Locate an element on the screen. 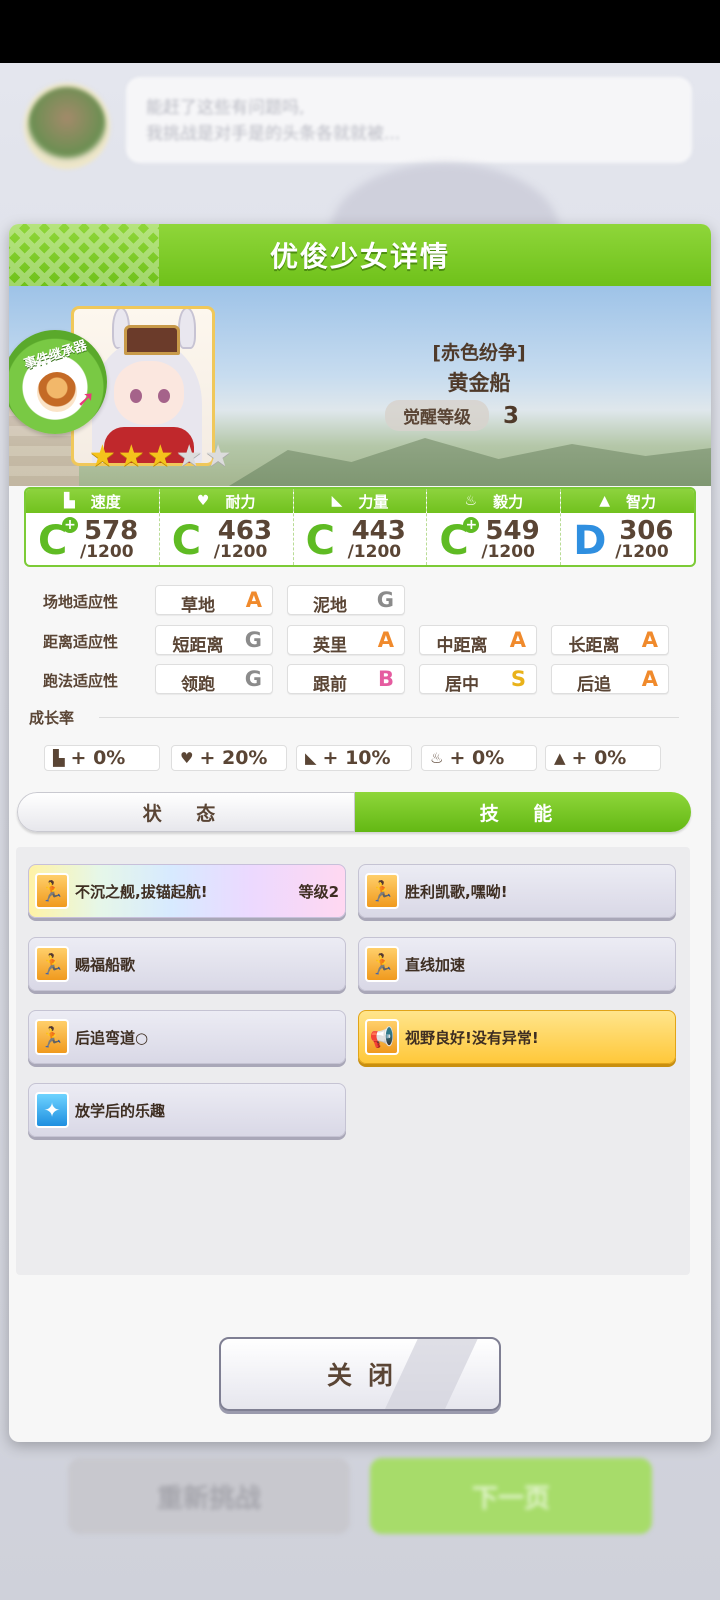 Image resolution: width=720 pixels, height=1600 pixels. apt-cell: 短距离 G is located at coordinates (214, 640).